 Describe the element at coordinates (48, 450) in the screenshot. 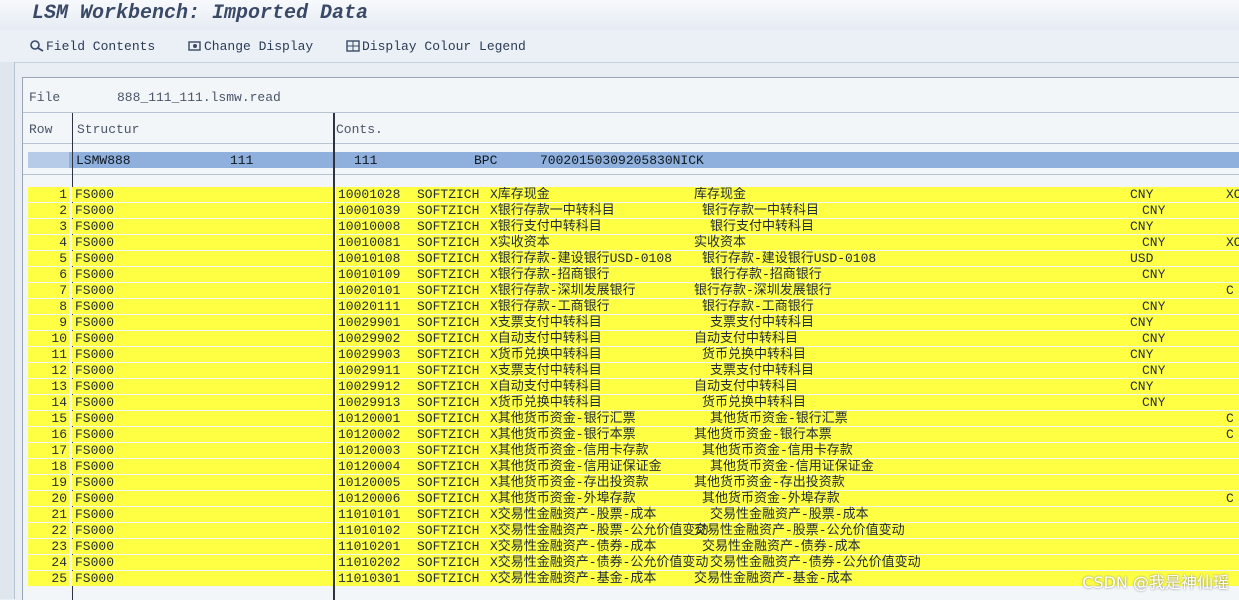

I see `row-number: 17` at that location.